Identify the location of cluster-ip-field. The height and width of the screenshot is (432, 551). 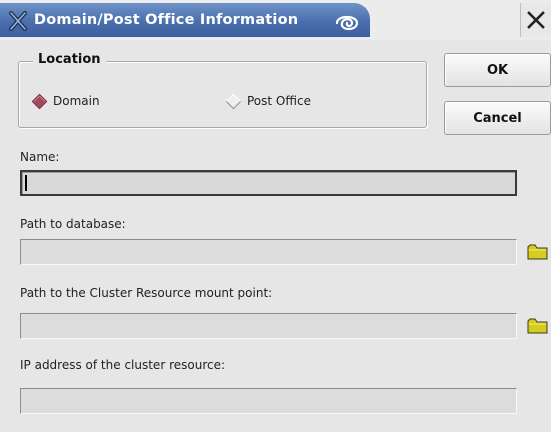
(268, 401).